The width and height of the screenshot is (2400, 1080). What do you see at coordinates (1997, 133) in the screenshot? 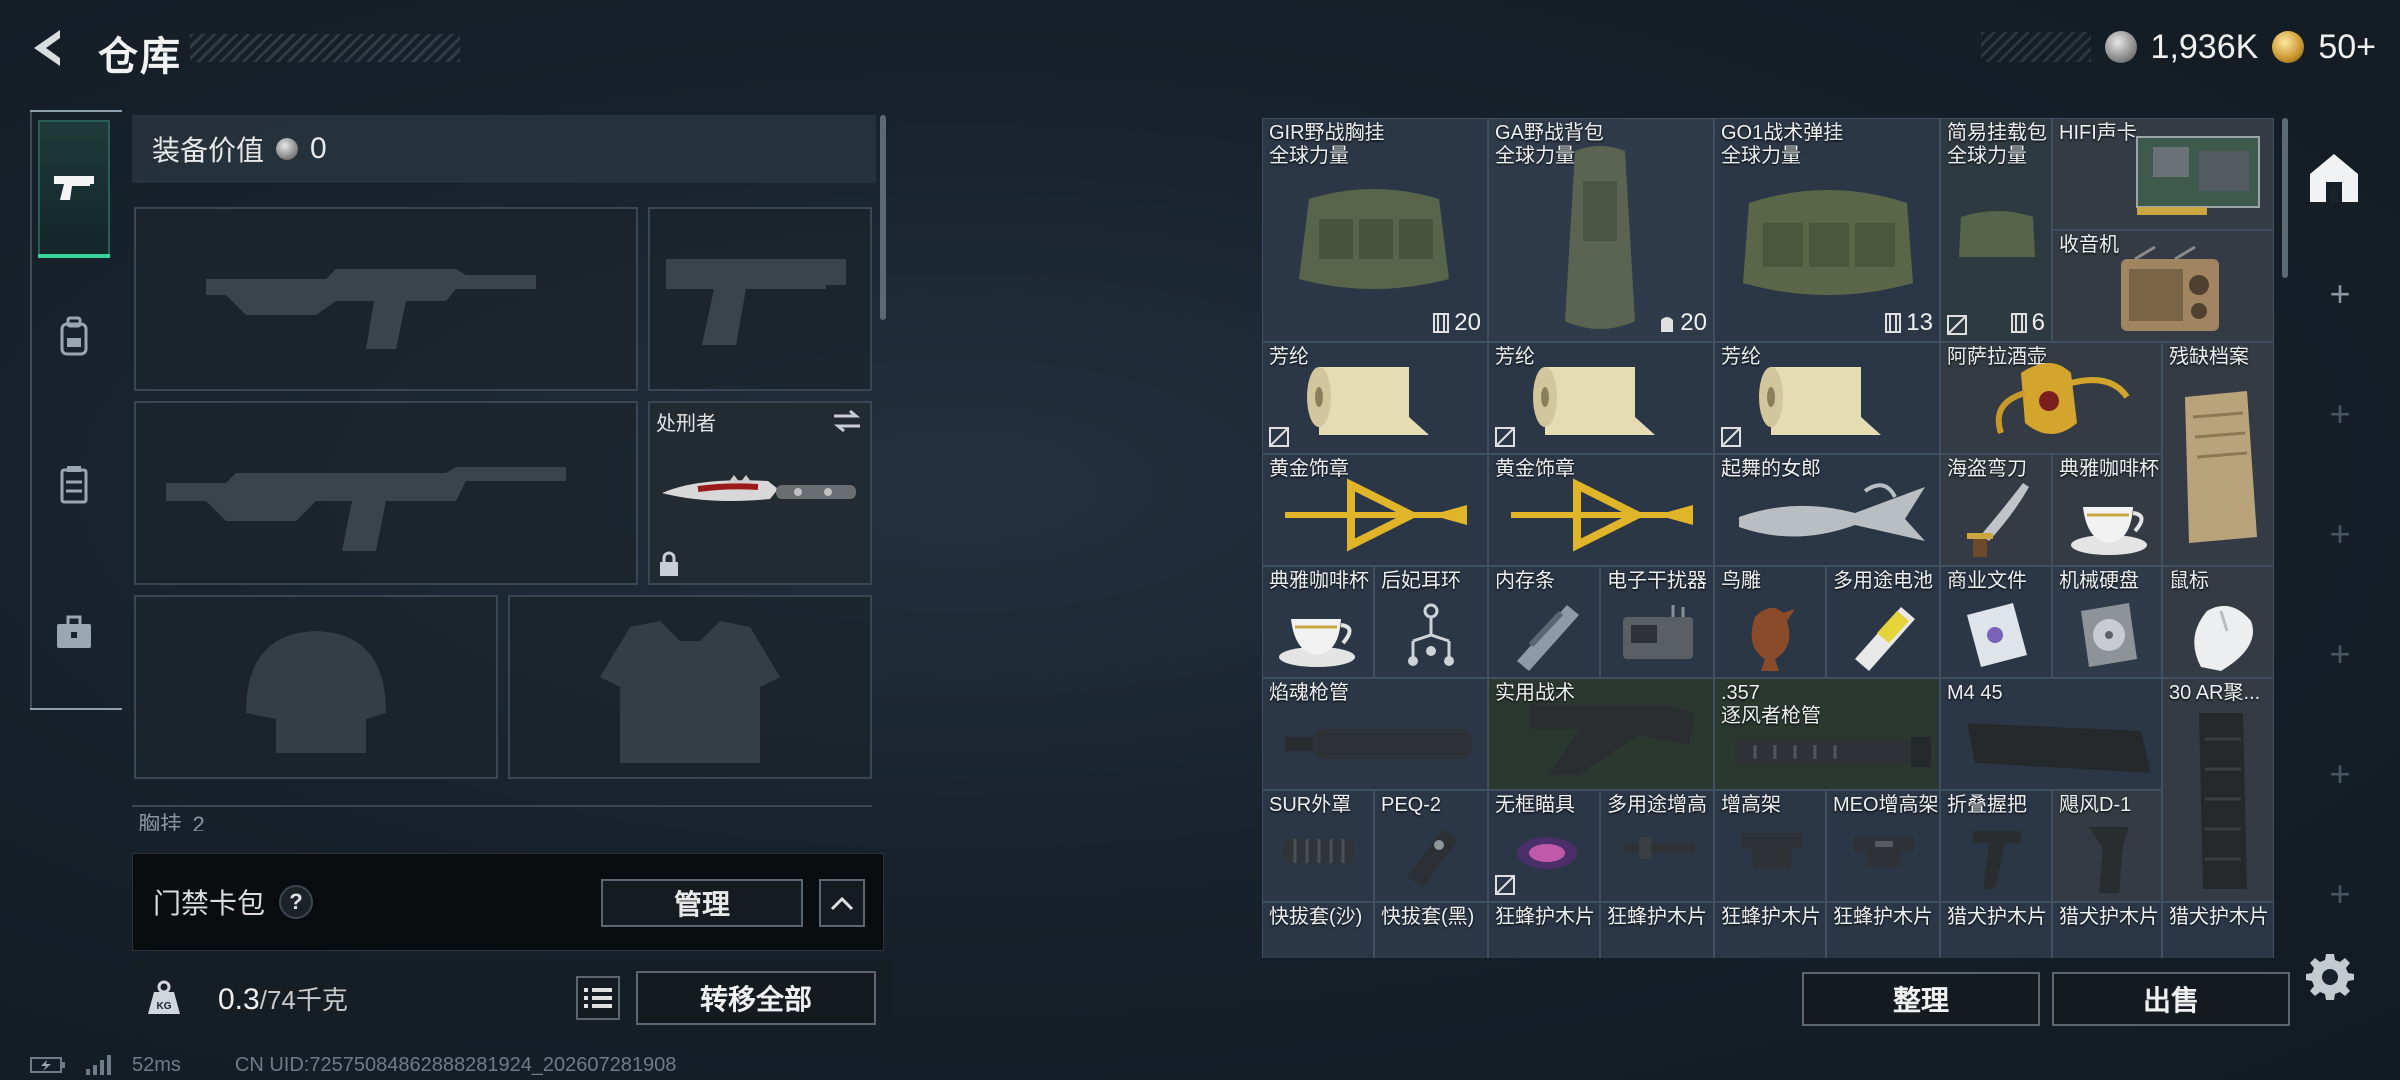
I see `item-name: 简易挂载包` at bounding box center [1997, 133].